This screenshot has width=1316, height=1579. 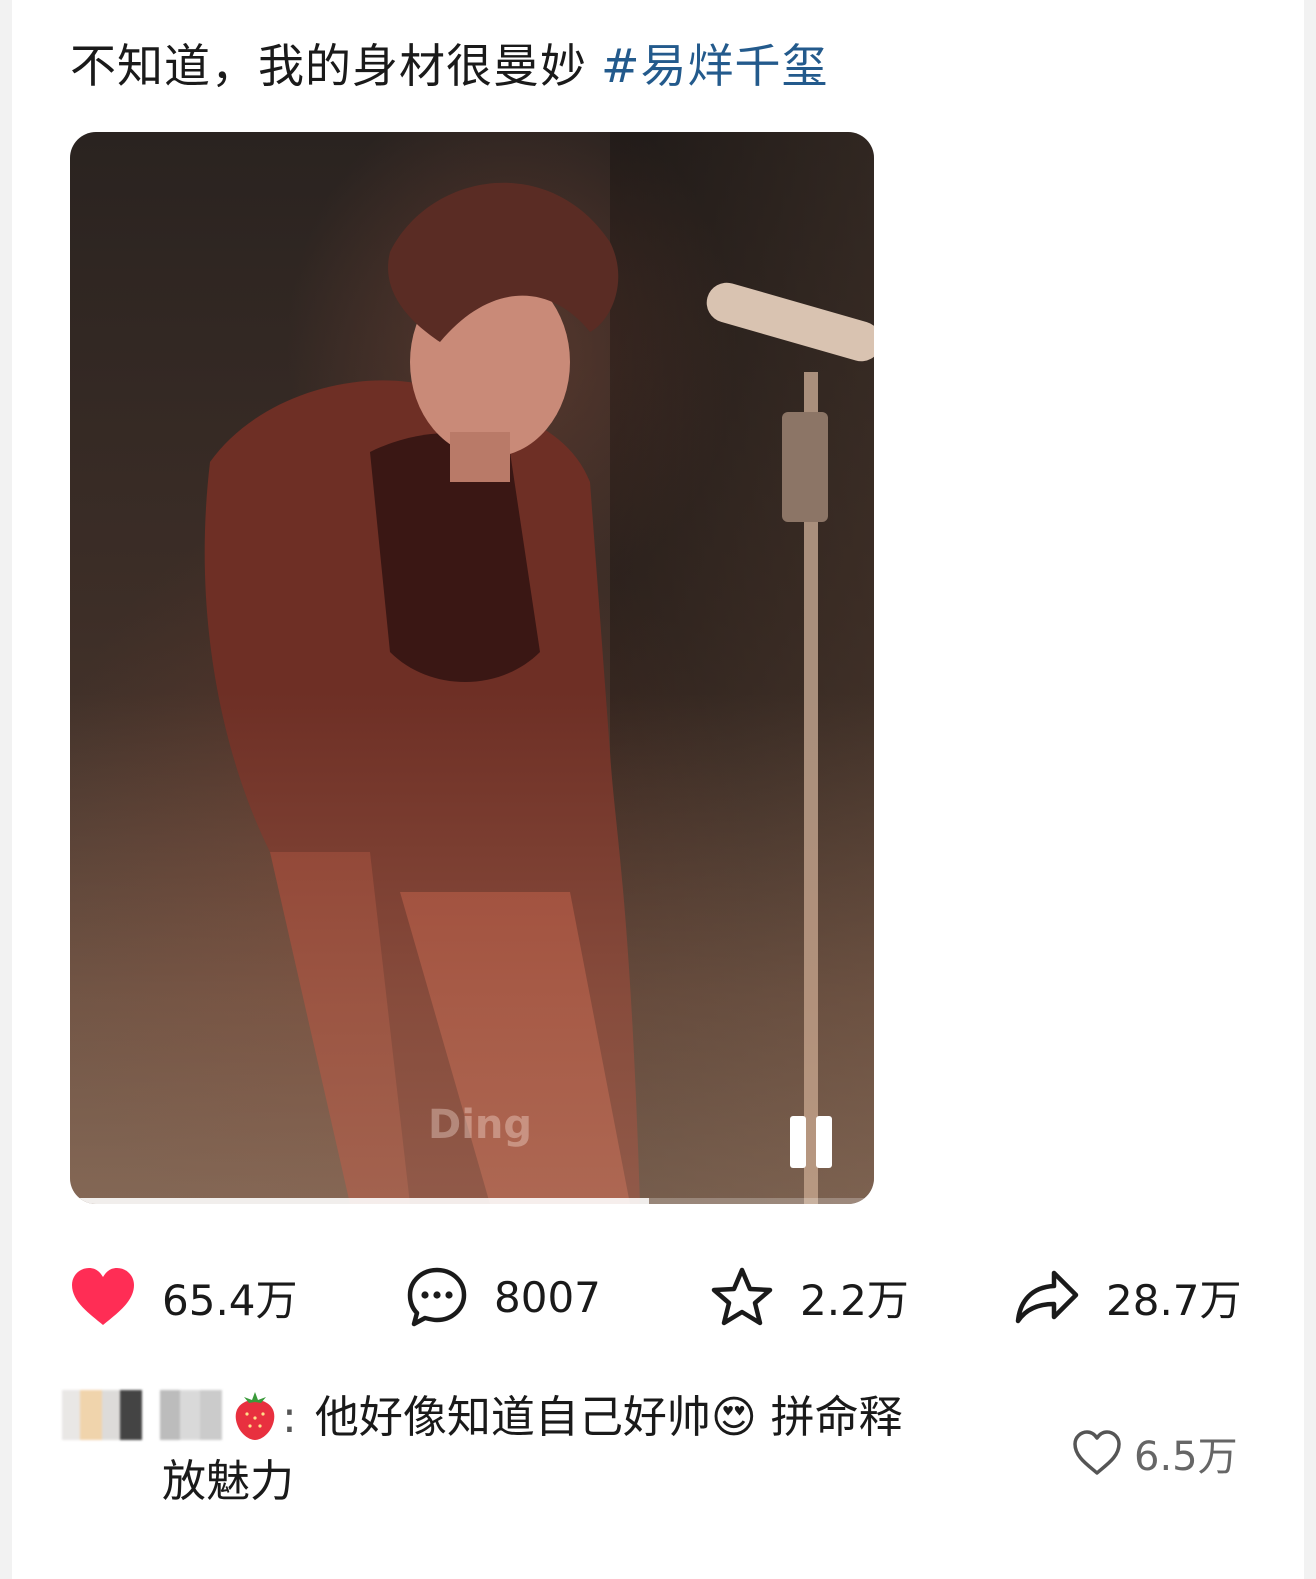 What do you see at coordinates (1186, 1457) in the screenshot?
I see `comment-like-count: 6.5万` at bounding box center [1186, 1457].